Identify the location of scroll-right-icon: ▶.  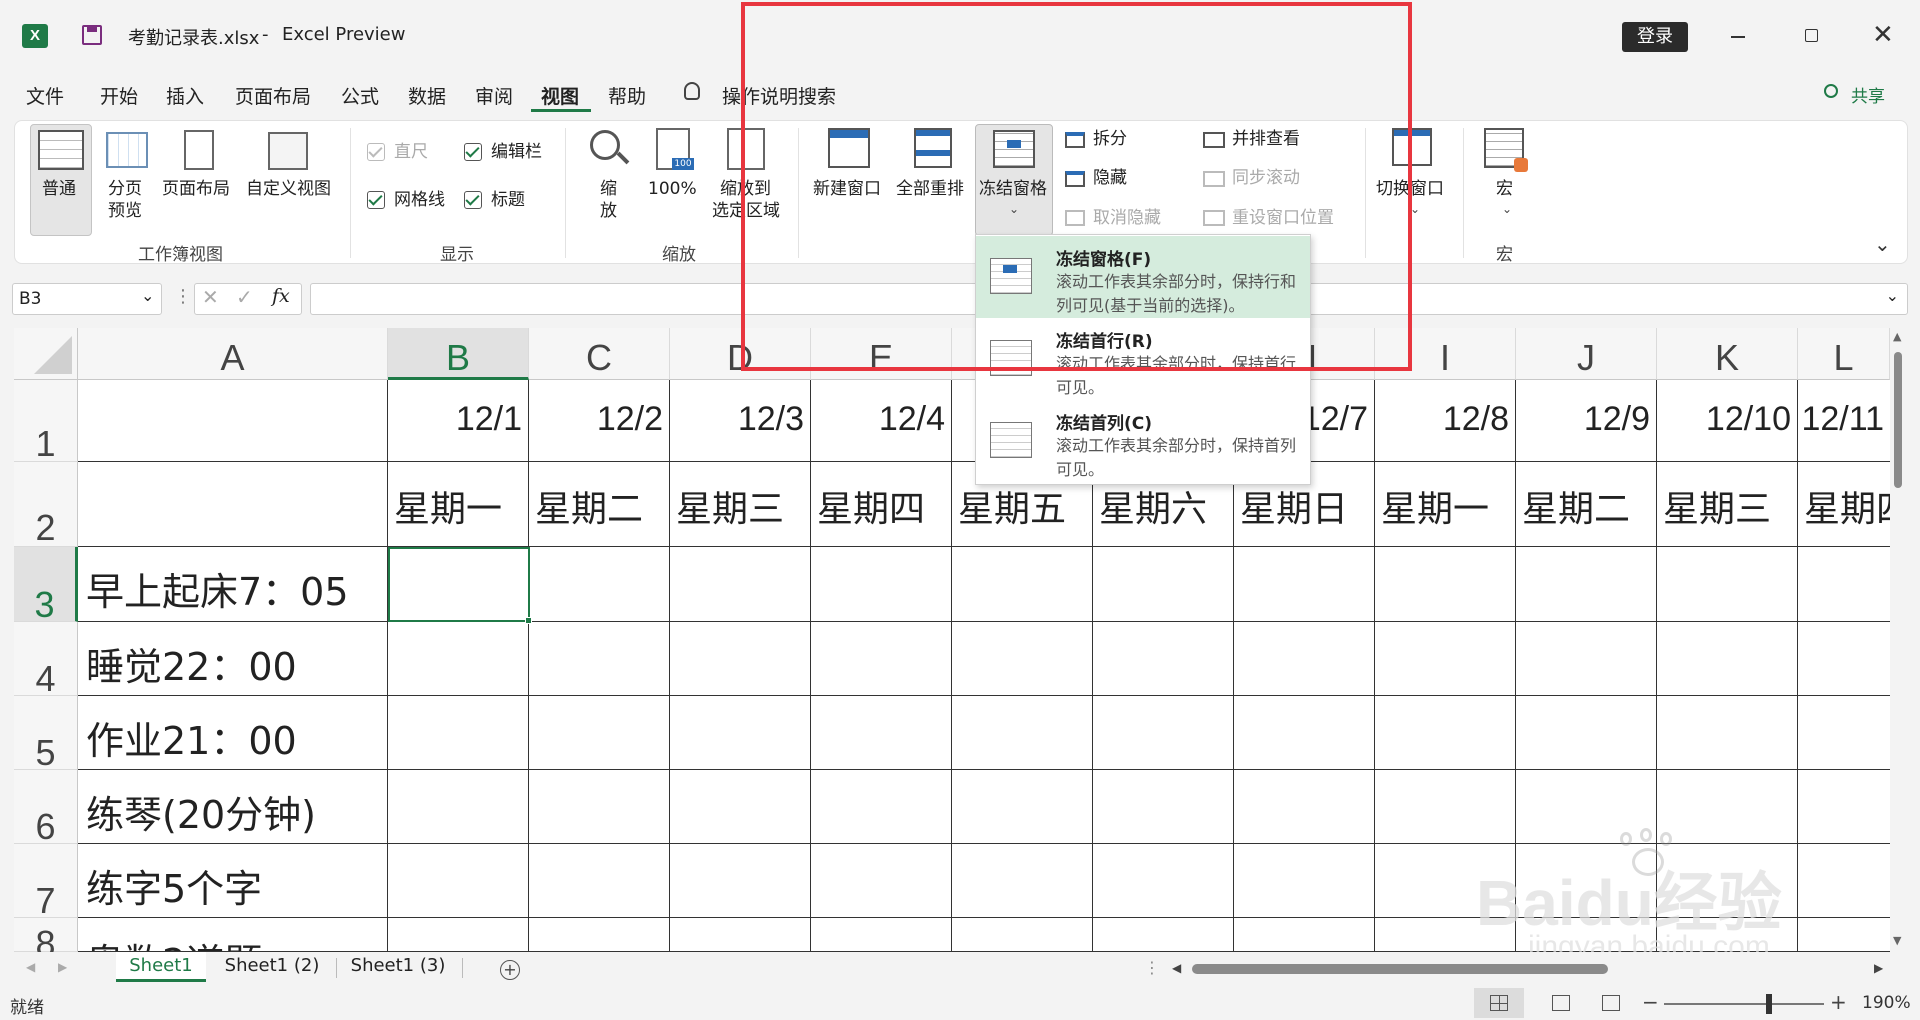
(1878, 968).